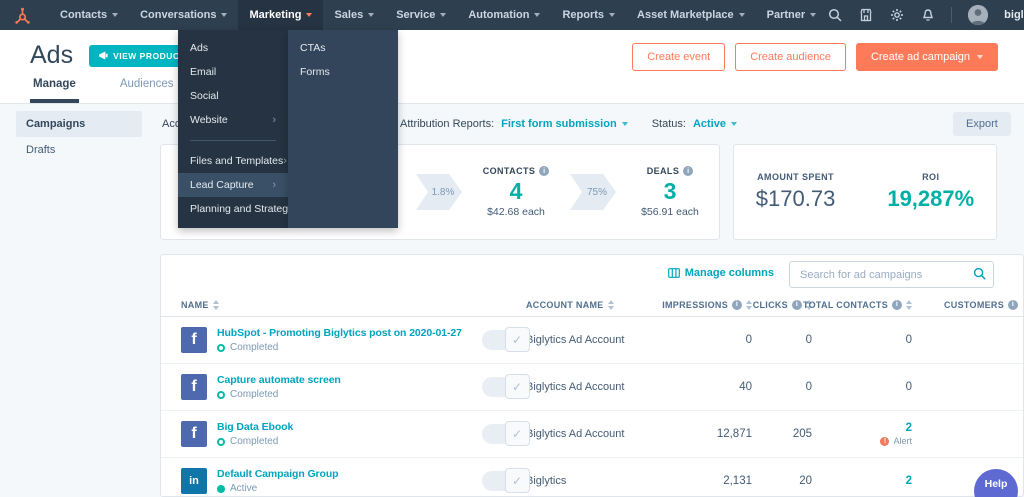 This screenshot has width=1024, height=497. What do you see at coordinates (79, 150) in the screenshot?
I see `sidebar-item-drafts: Drafts` at bounding box center [79, 150].